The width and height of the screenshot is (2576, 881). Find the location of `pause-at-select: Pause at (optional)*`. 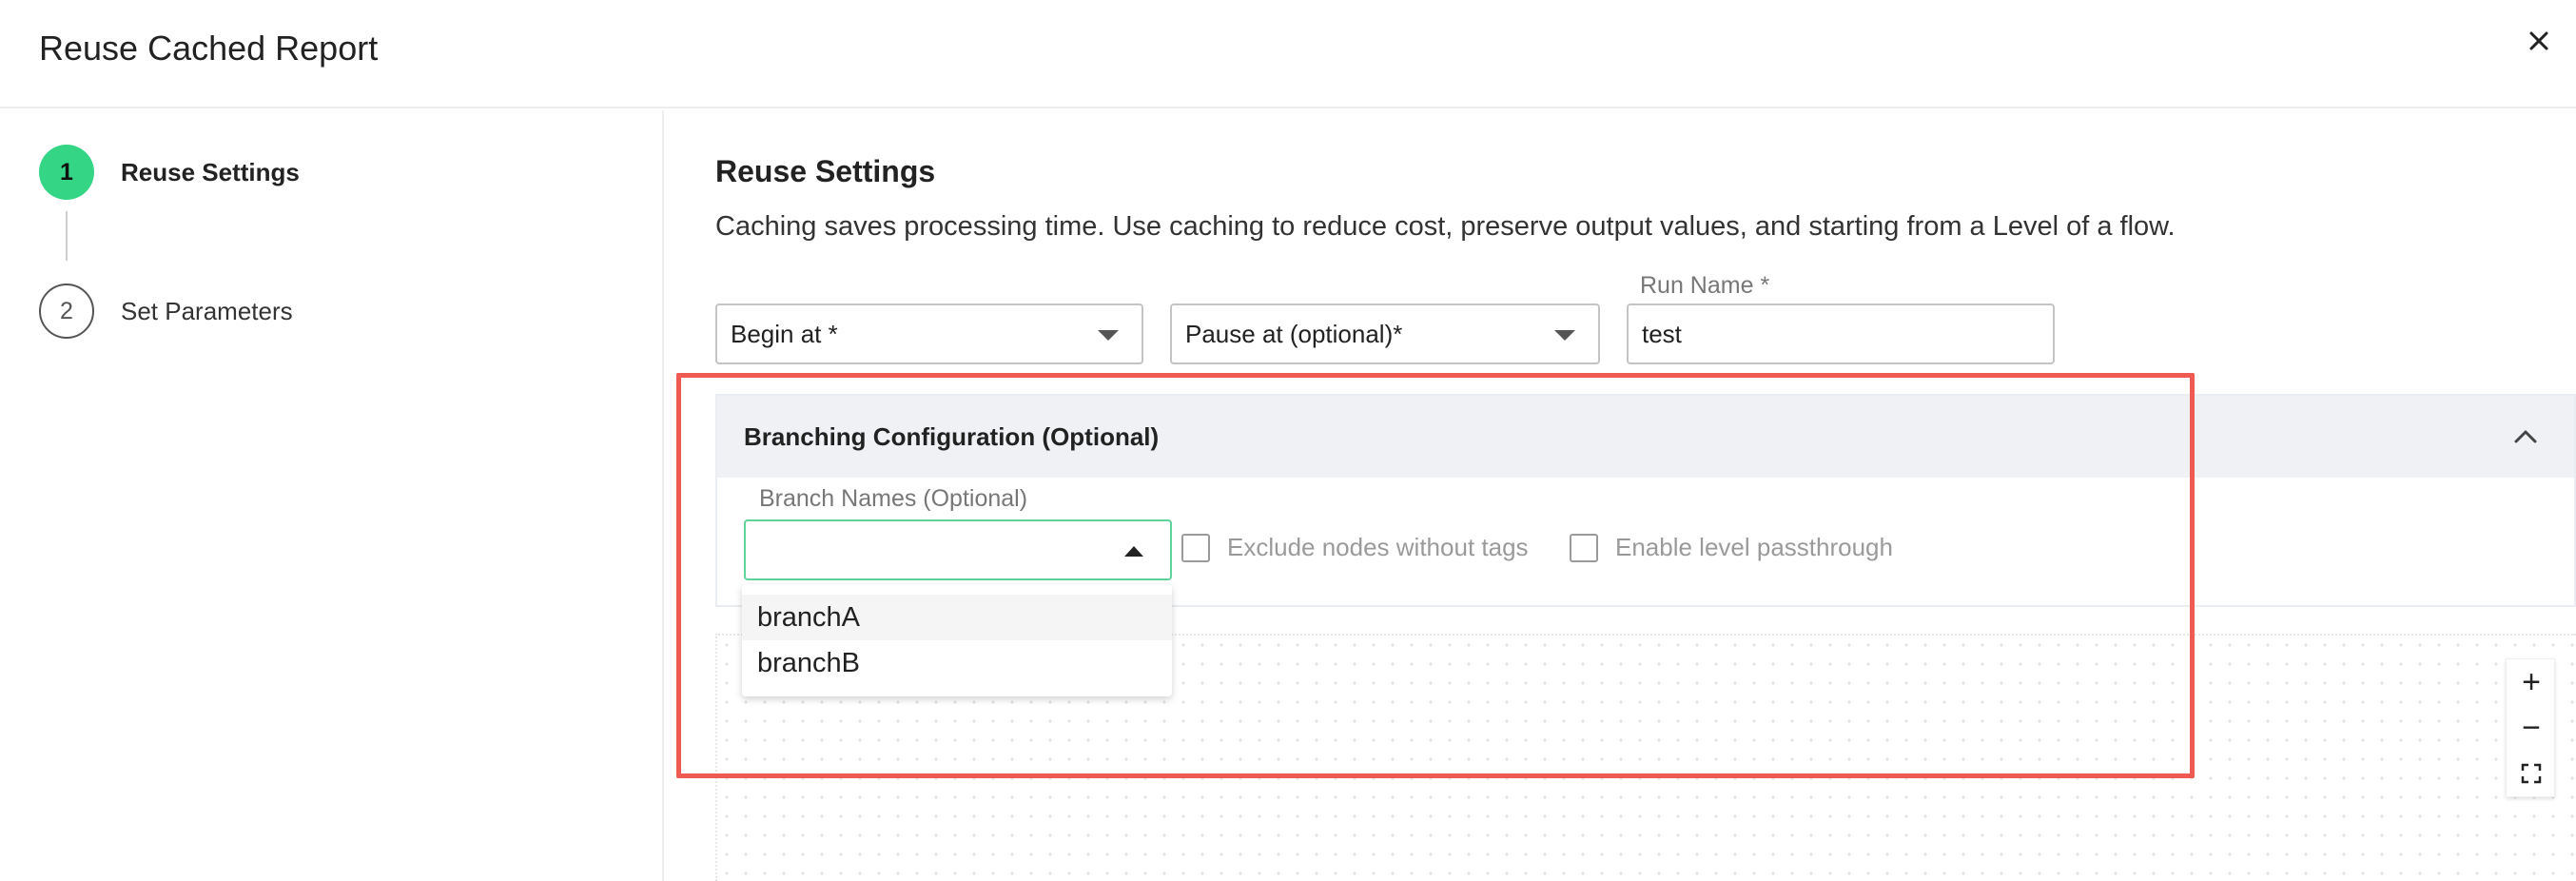

pause-at-select: Pause at (optional)* is located at coordinates (1385, 333).